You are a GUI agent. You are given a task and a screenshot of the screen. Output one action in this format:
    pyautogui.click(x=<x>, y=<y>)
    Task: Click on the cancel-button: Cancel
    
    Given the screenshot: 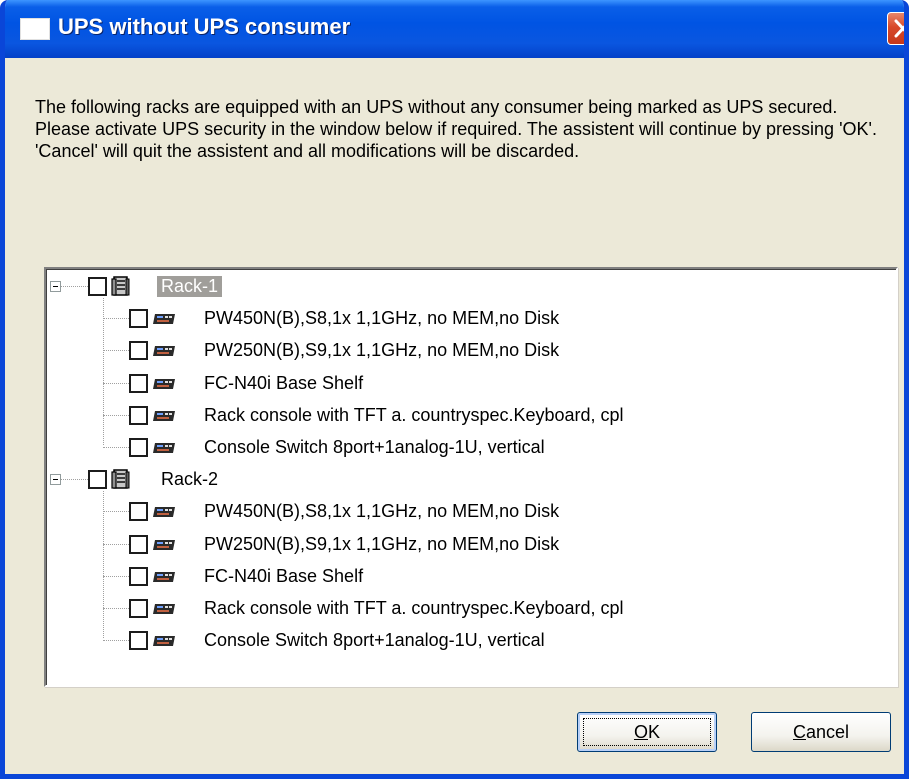 What is the action you would take?
    pyautogui.click(x=821, y=732)
    